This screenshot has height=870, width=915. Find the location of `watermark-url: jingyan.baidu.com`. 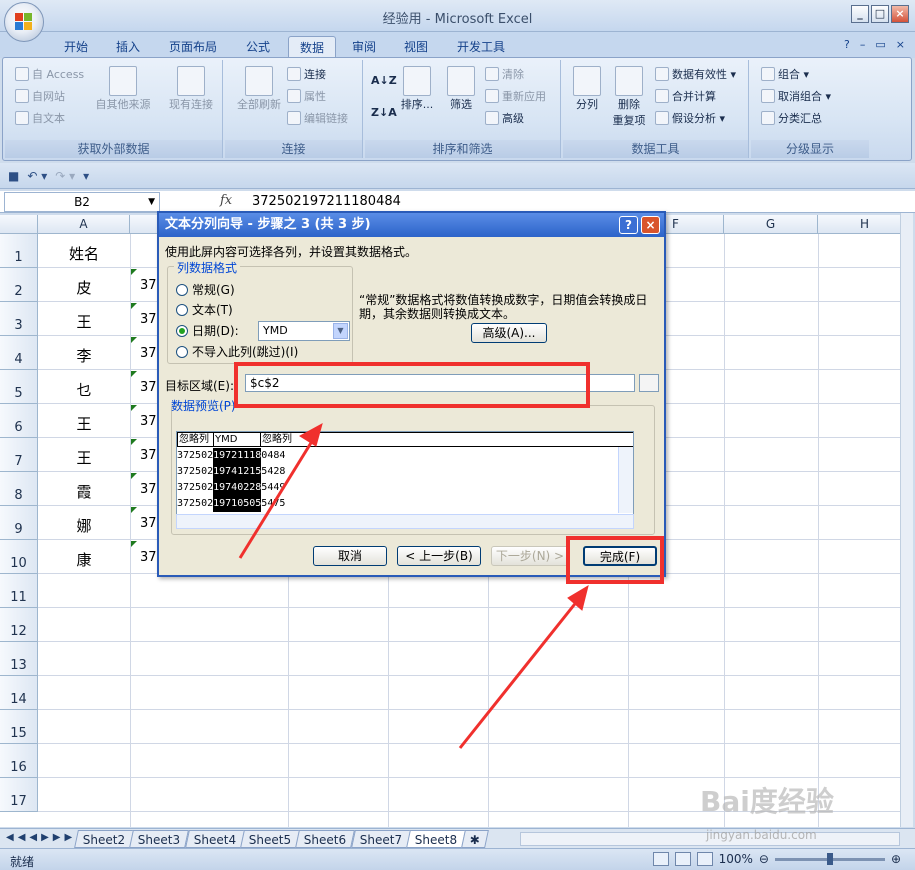

watermark-url: jingyan.baidu.com is located at coordinates (761, 835).